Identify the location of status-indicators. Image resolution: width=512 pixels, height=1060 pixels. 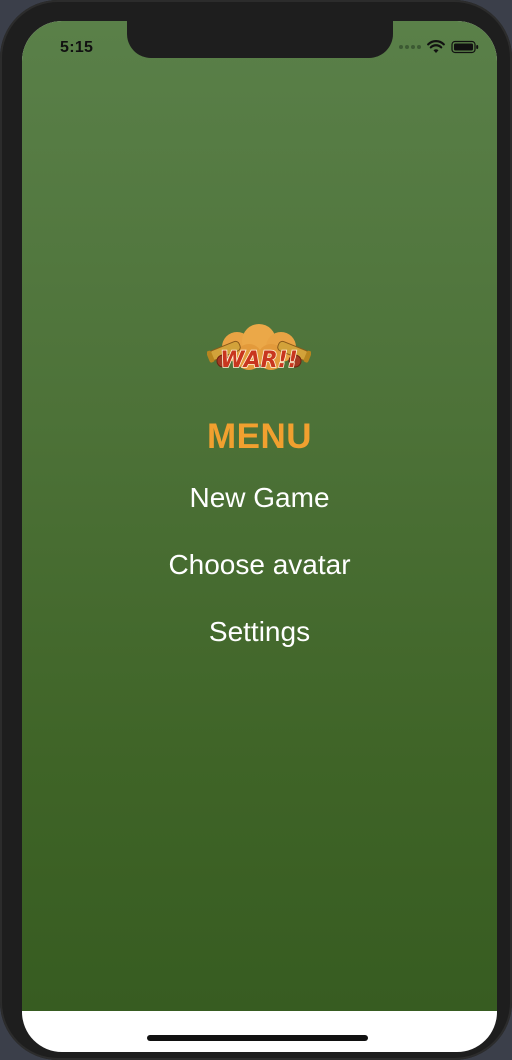
(439, 47).